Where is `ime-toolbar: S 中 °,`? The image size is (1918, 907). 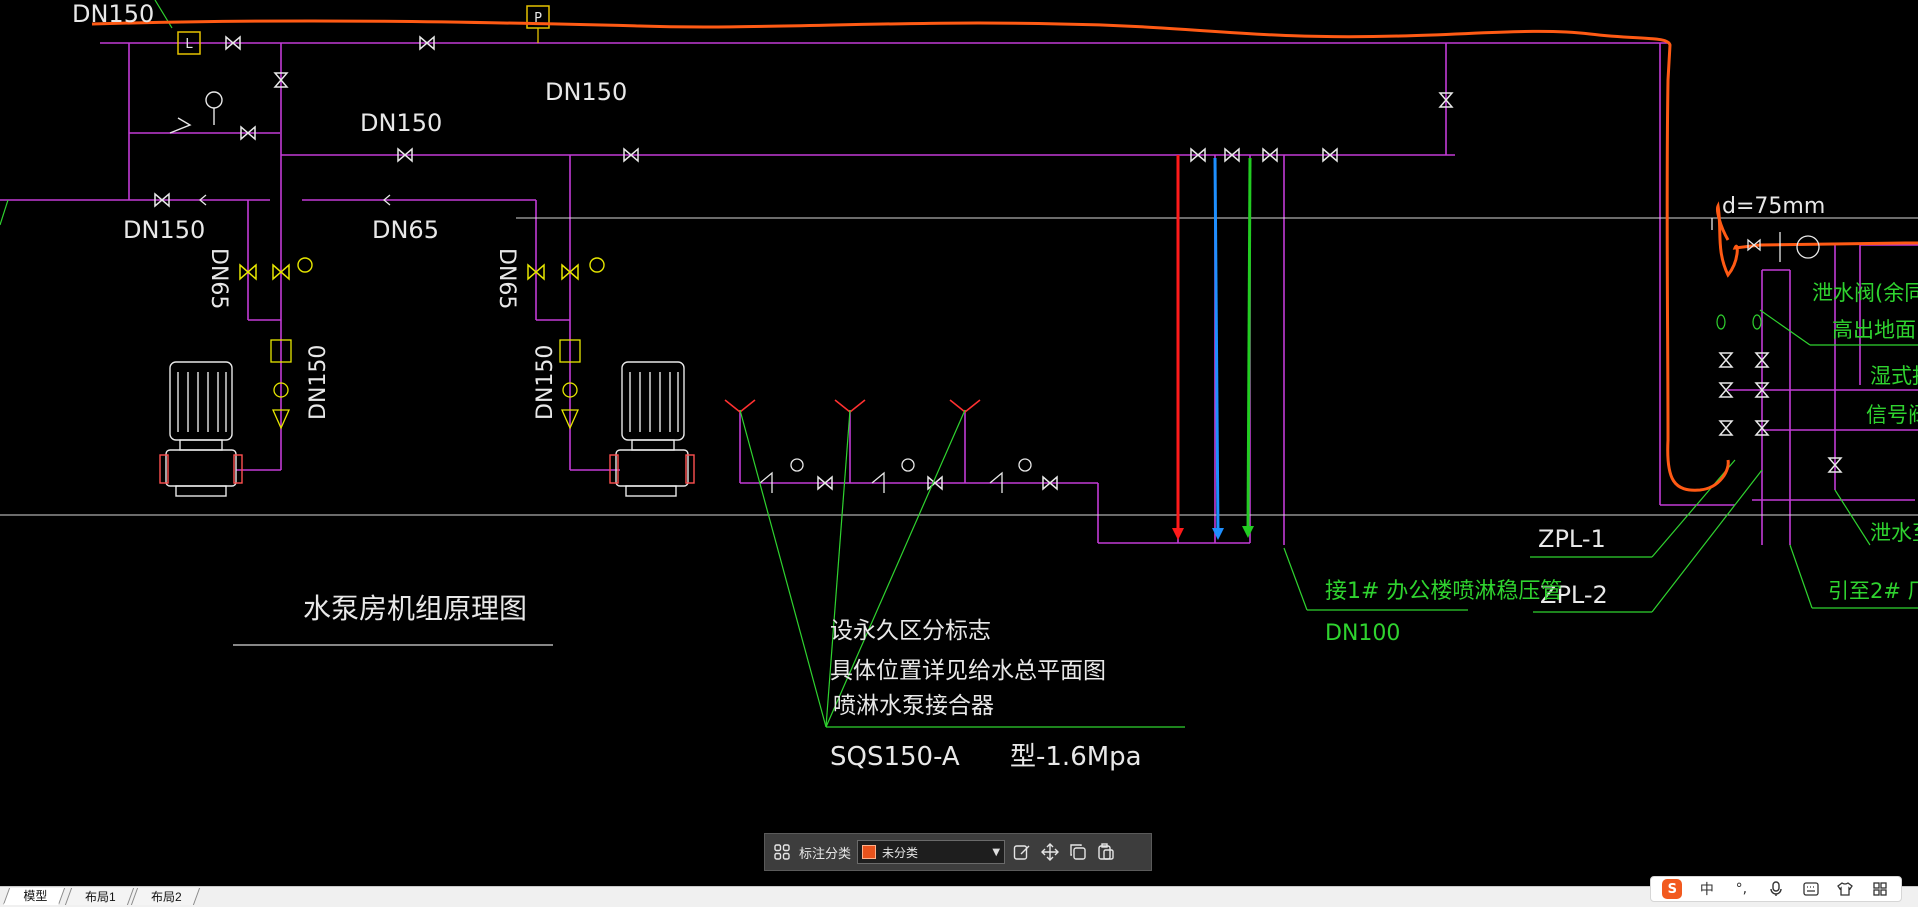
ime-toolbar: S 中 °, is located at coordinates (1776, 889).